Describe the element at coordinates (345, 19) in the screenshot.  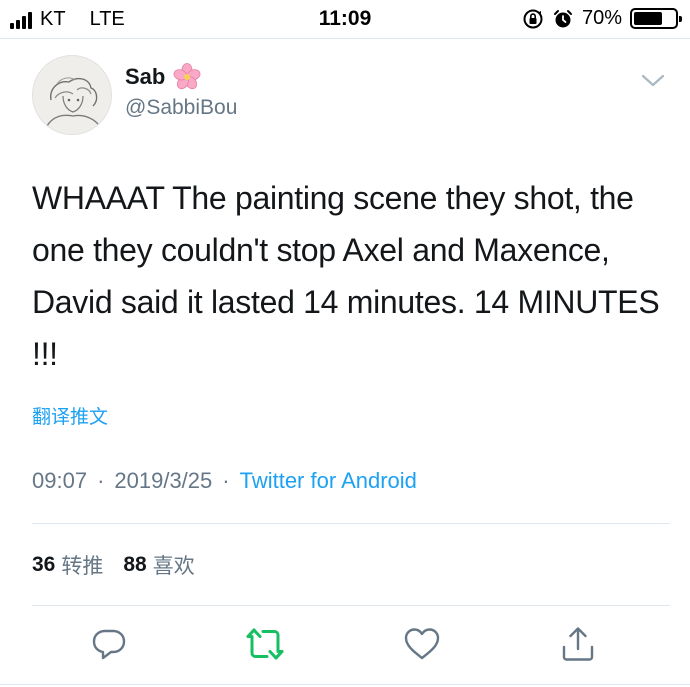
I see `status-bar: KT LTE 11:09 70%` at that location.